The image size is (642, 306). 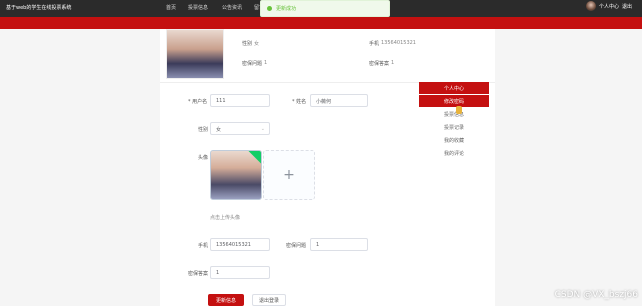 What do you see at coordinates (296, 246) in the screenshot?
I see `question-label: 密保问题` at bounding box center [296, 246].